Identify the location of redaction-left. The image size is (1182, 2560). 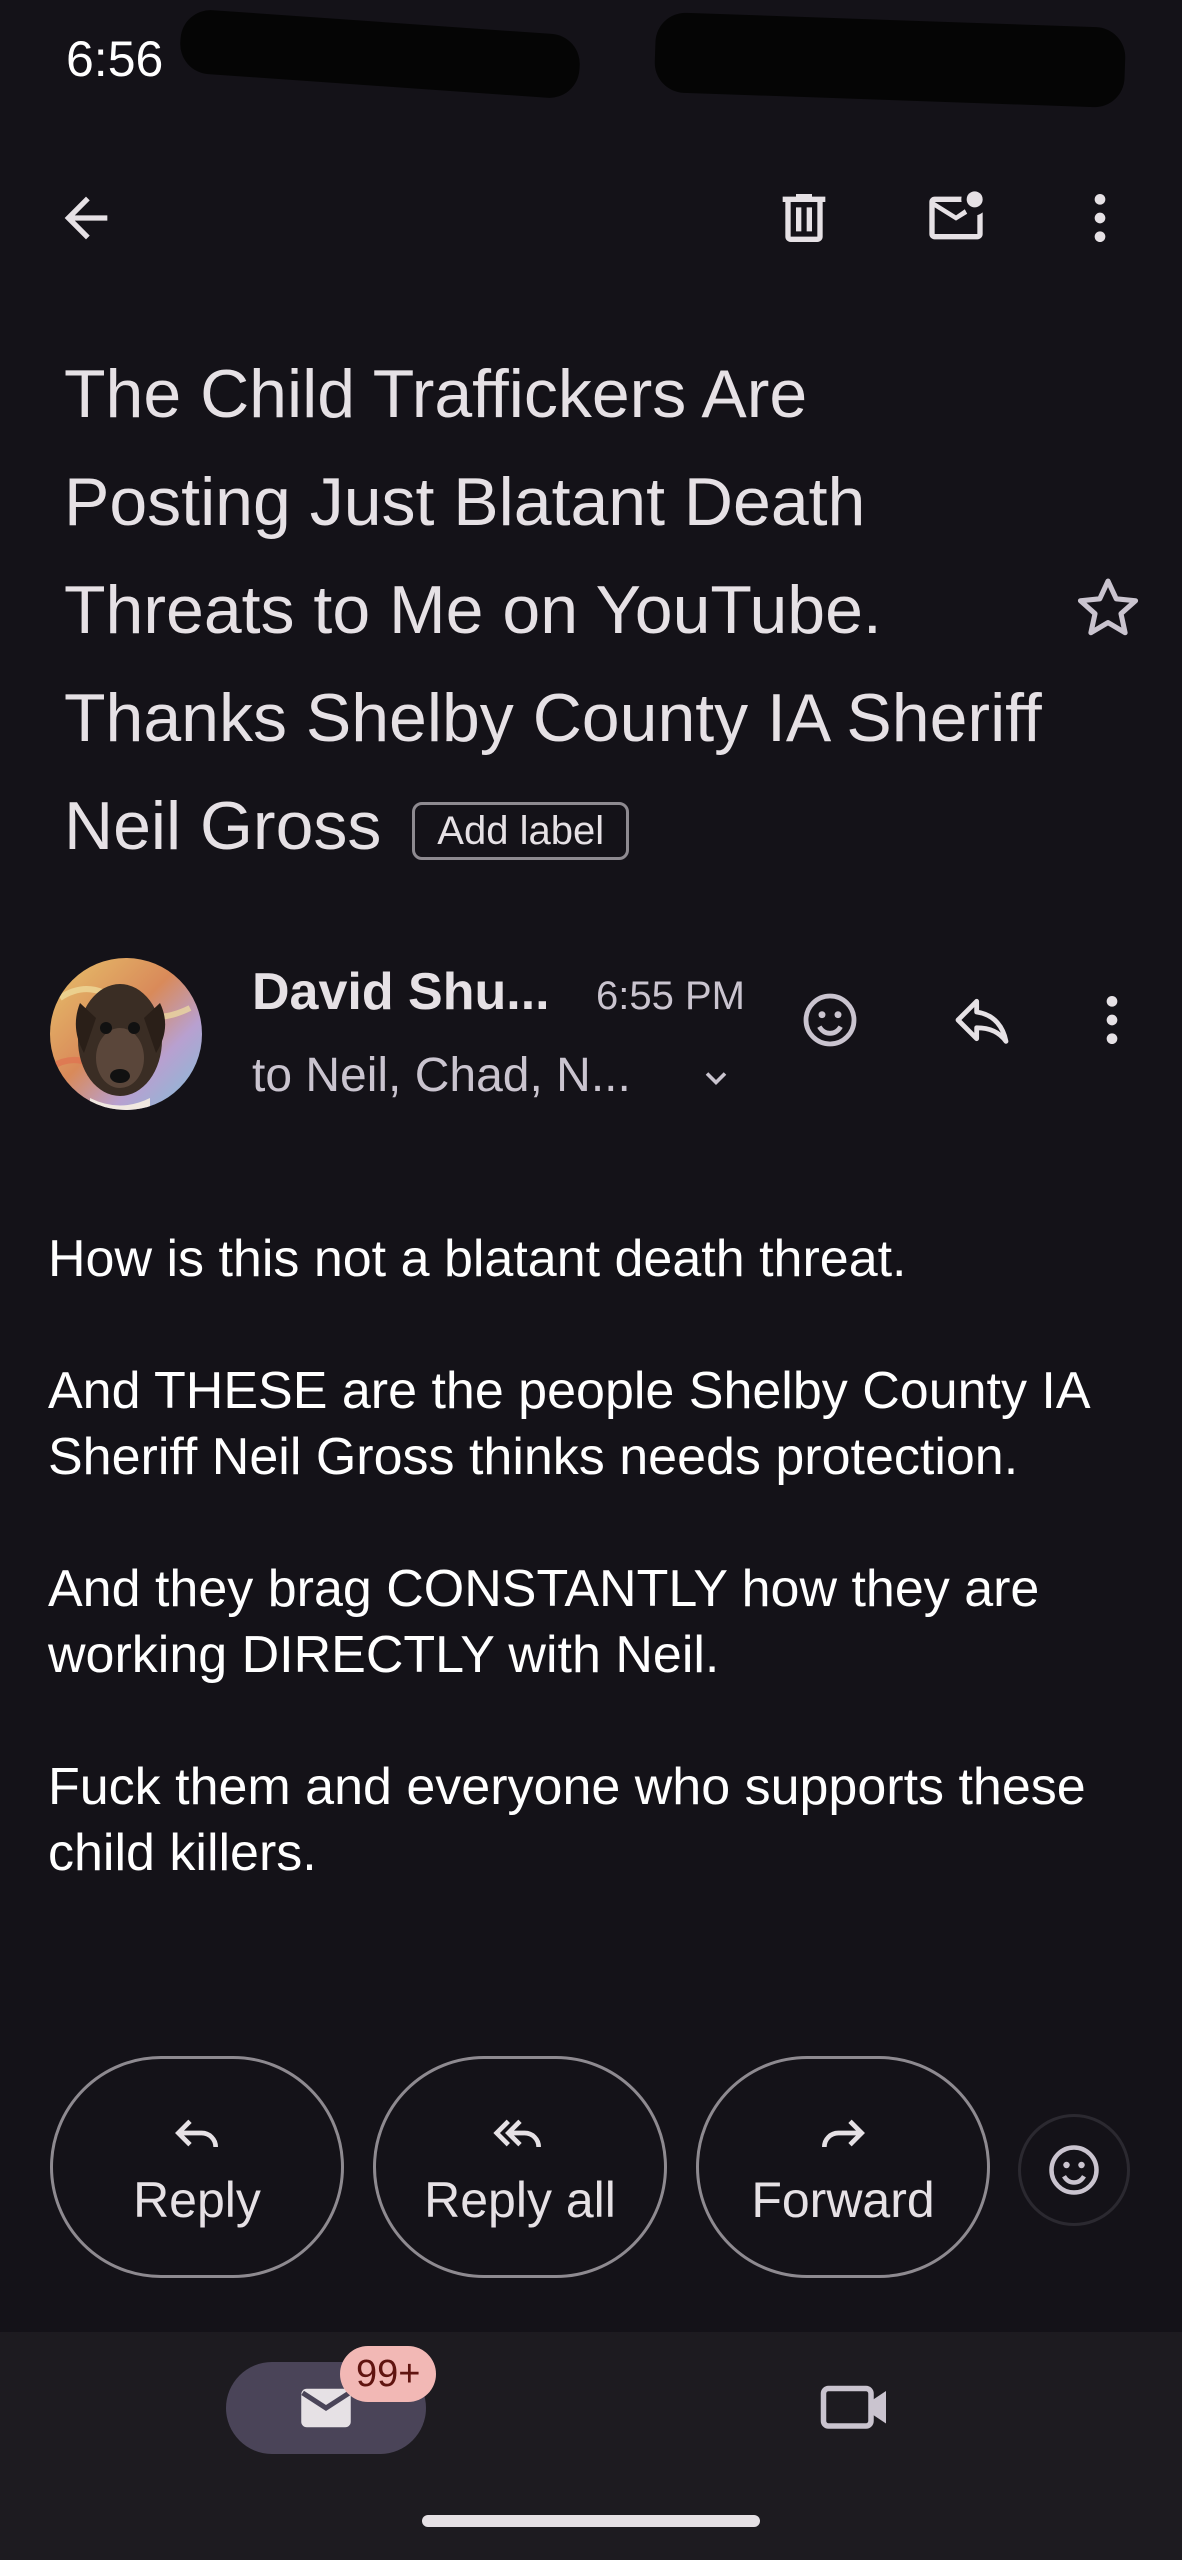
(380, 54).